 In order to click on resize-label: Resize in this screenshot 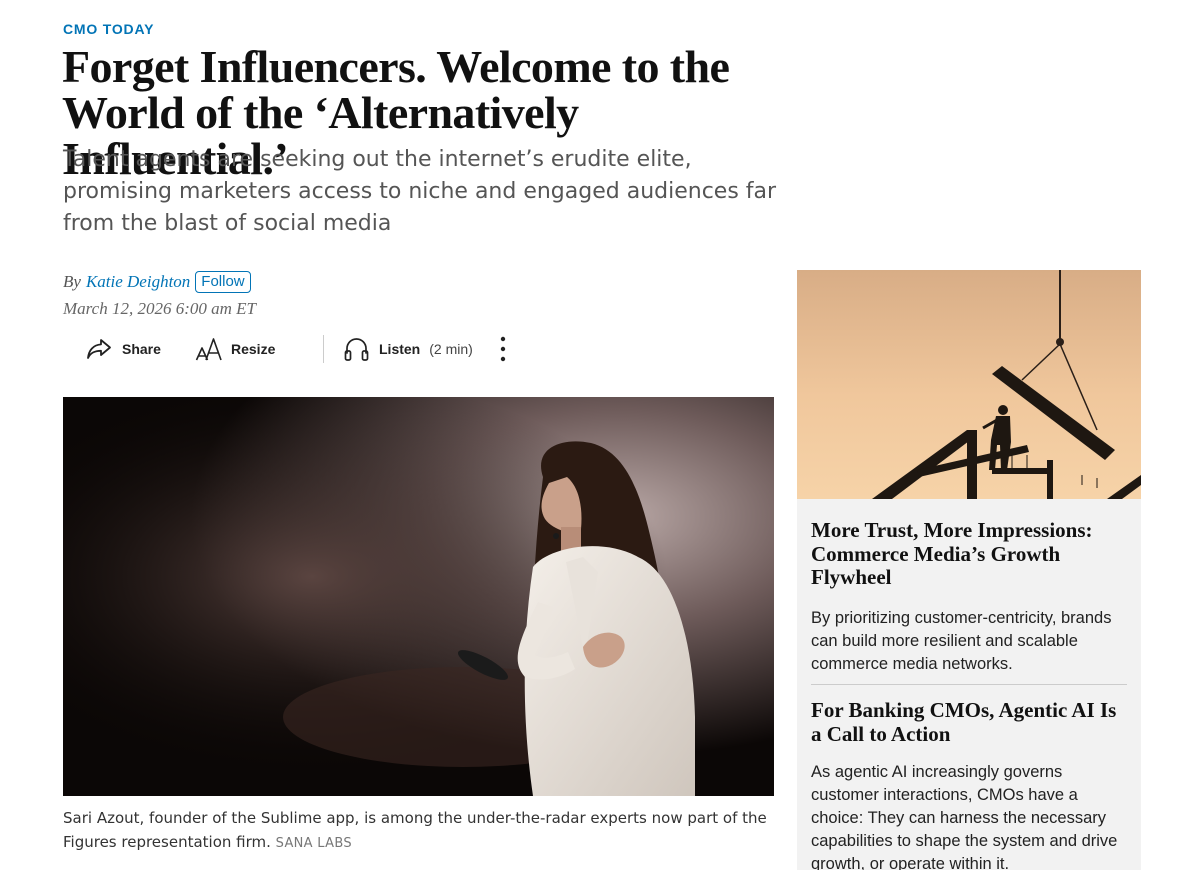, I will do `click(253, 349)`.